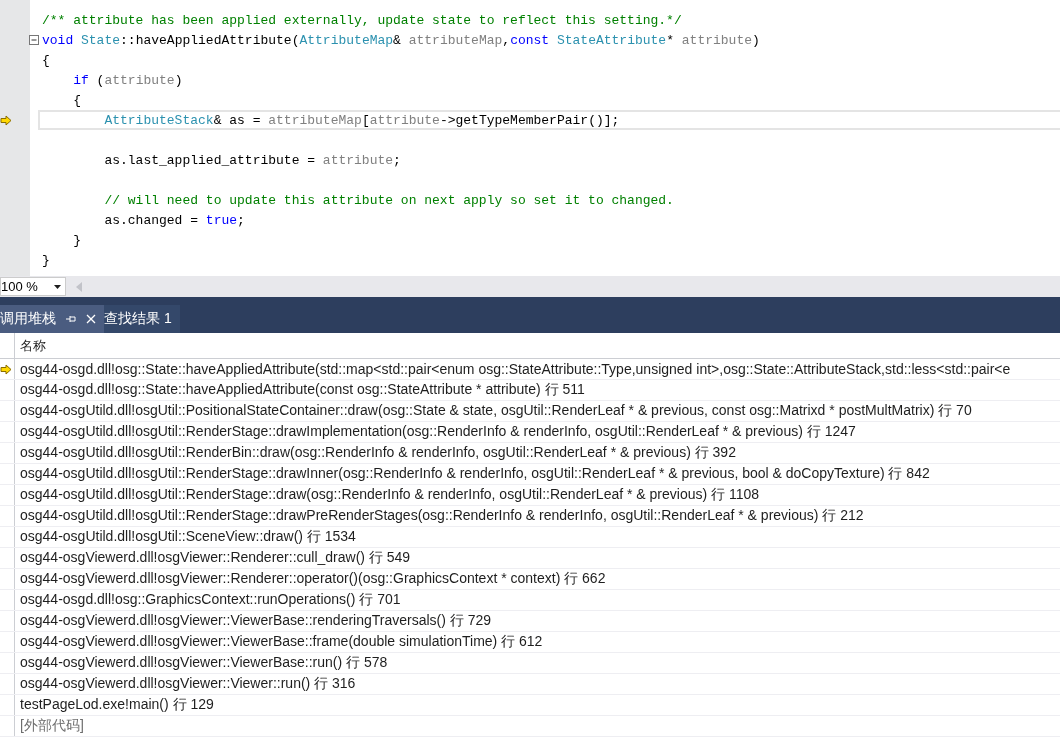 This screenshot has height=738, width=1060. Describe the element at coordinates (253, 621) in the screenshot. I see `stack-frame: osg44-osgViewerd.dll!osgViewer::ViewerBase::renderingTraversals() 行 729` at that location.